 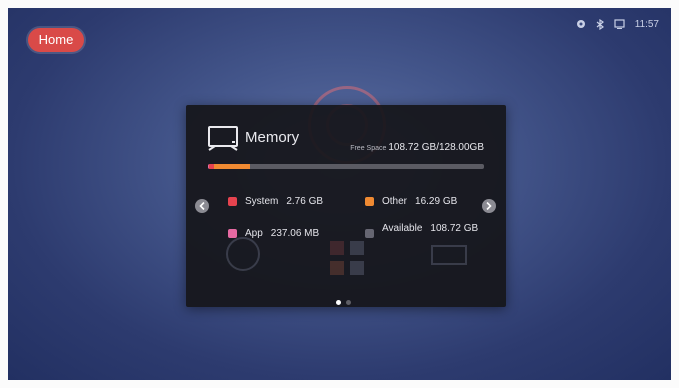 I want to click on free-space: Free Space 108.72 GB/128.00GB, so click(x=417, y=146).